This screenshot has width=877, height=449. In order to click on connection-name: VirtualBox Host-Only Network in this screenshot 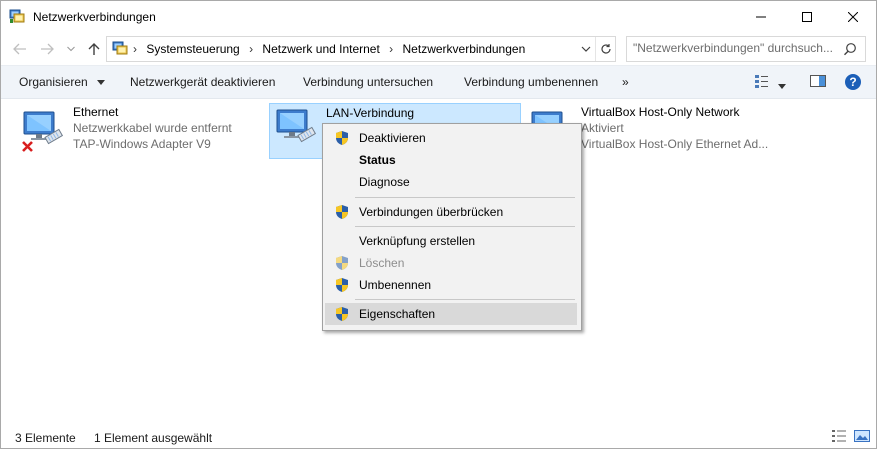, I will do `click(660, 112)`.